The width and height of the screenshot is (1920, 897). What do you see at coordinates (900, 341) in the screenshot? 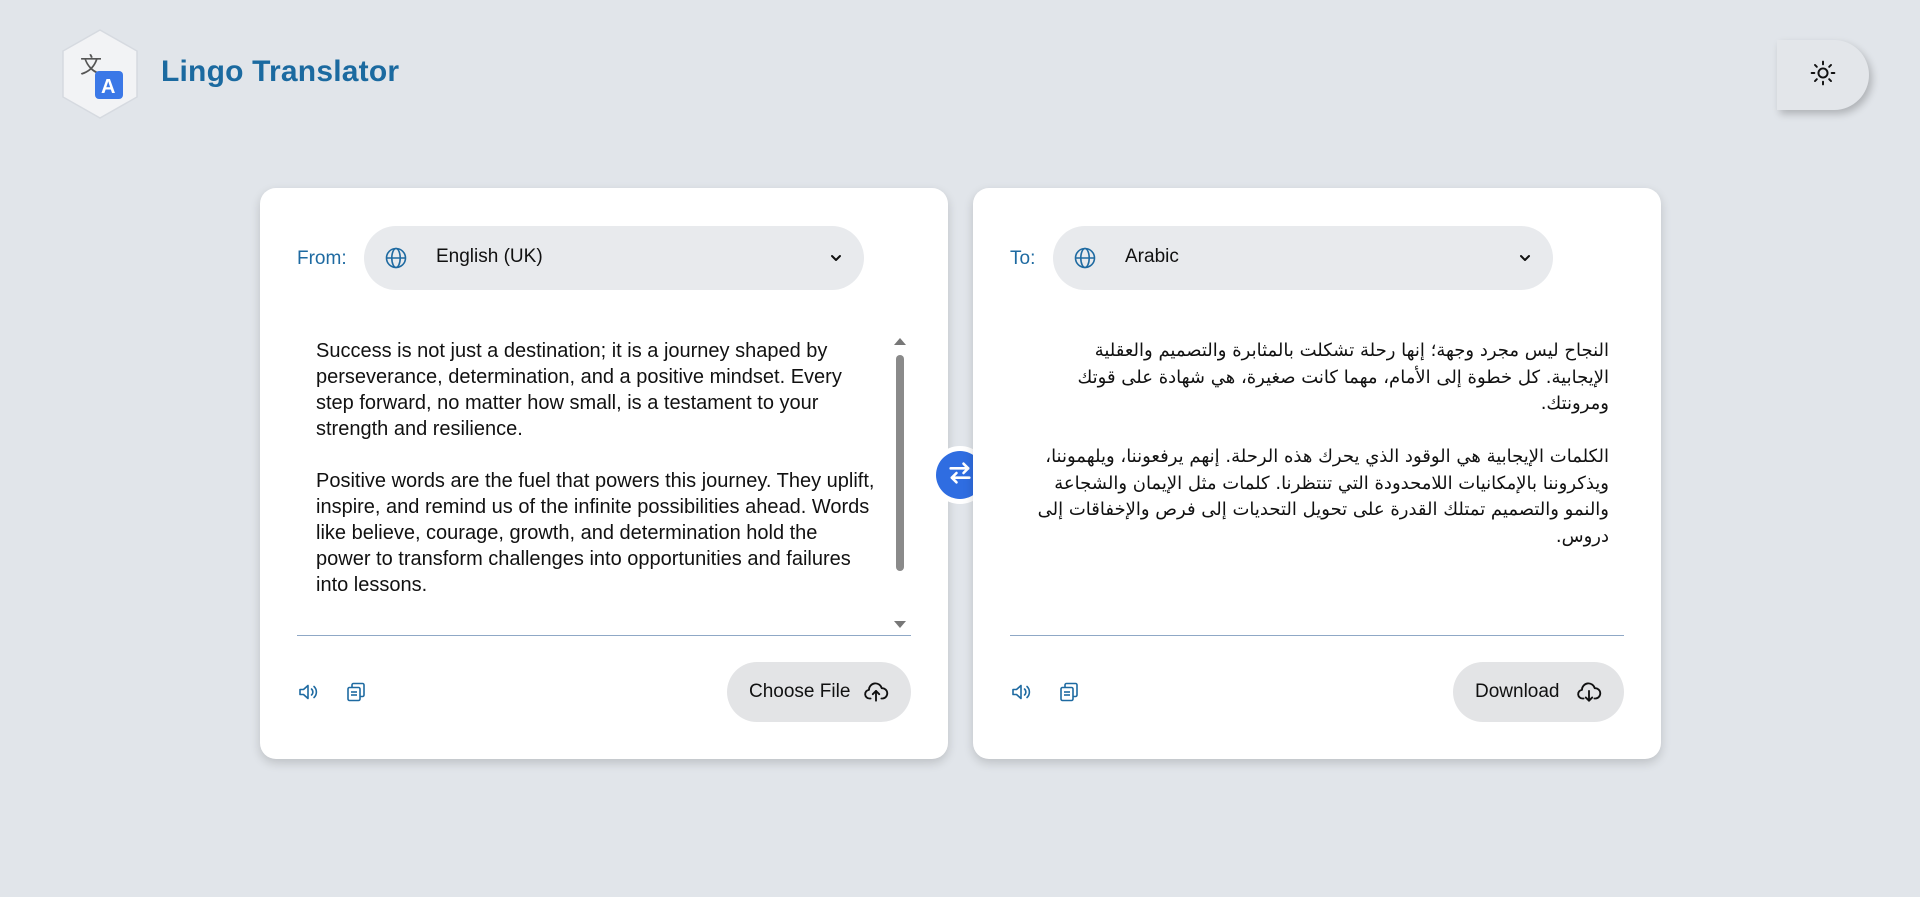
I see `scroll-up-arrow-icon` at bounding box center [900, 341].